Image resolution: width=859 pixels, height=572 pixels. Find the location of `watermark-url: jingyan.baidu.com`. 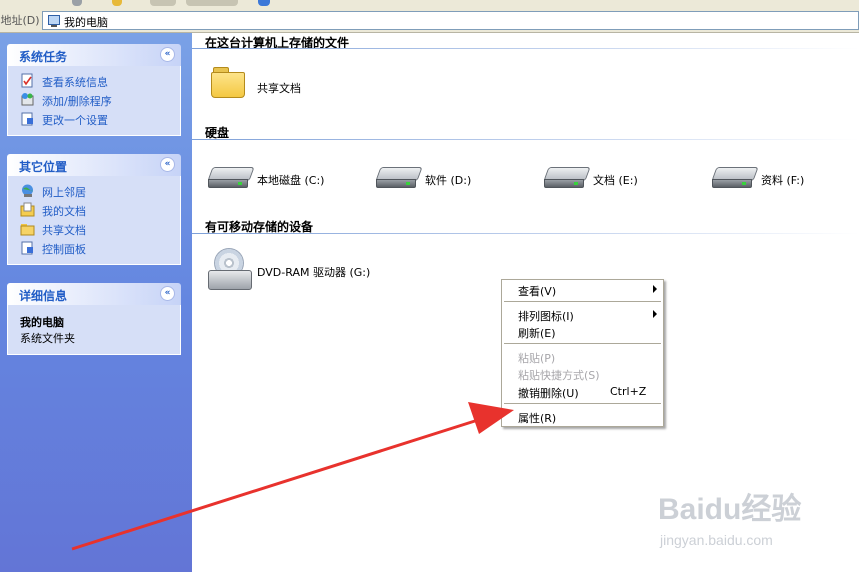

watermark-url: jingyan.baidu.com is located at coordinates (716, 540).